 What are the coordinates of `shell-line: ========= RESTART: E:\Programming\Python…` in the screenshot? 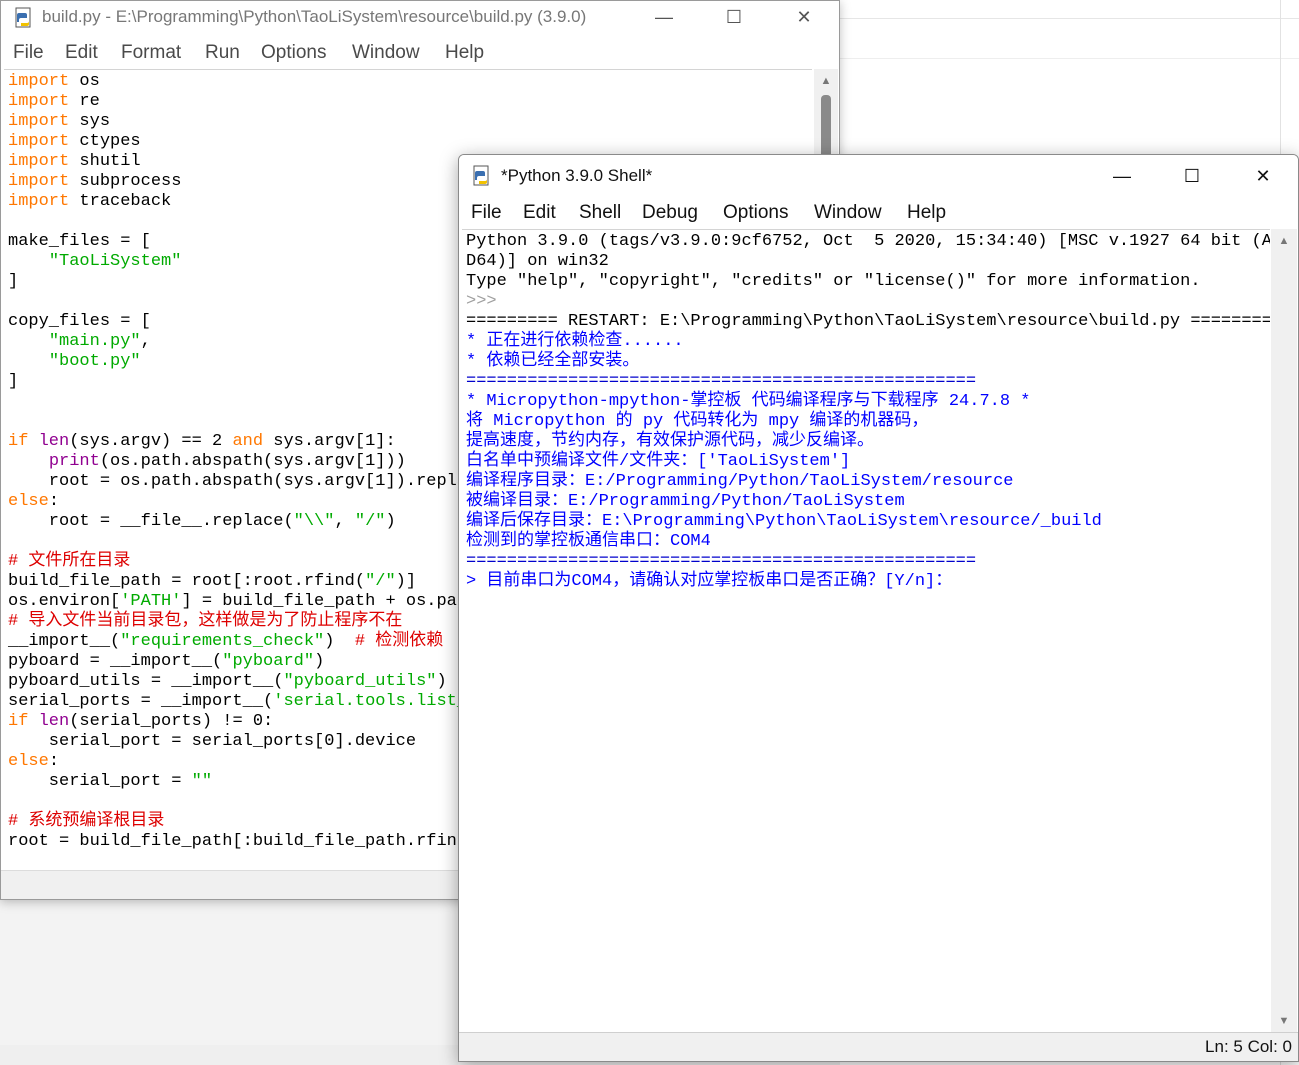 It's located at (868, 322).